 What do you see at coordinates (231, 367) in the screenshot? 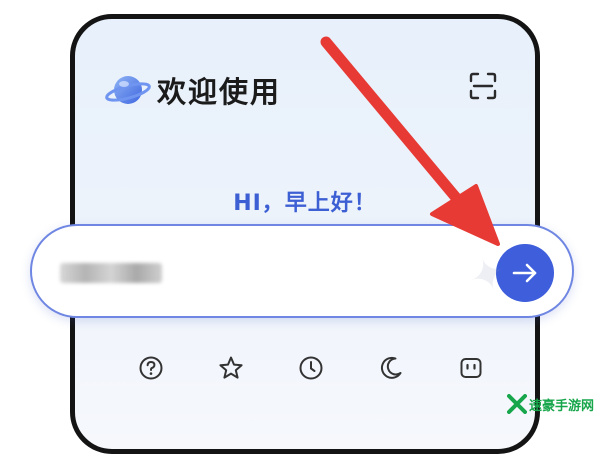
I see `star-icon` at bounding box center [231, 367].